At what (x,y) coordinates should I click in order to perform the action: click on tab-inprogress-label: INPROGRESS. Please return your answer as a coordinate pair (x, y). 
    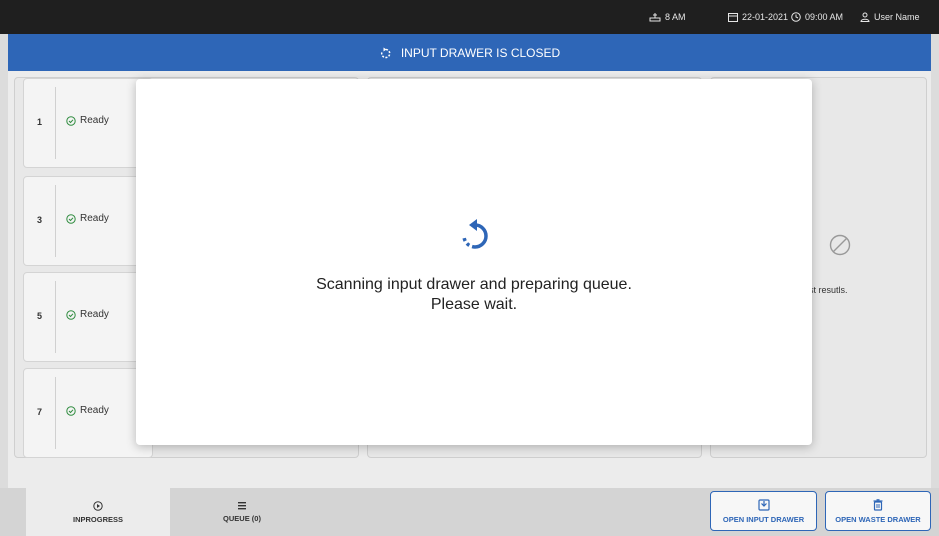
    Looking at the image, I should click on (97, 519).